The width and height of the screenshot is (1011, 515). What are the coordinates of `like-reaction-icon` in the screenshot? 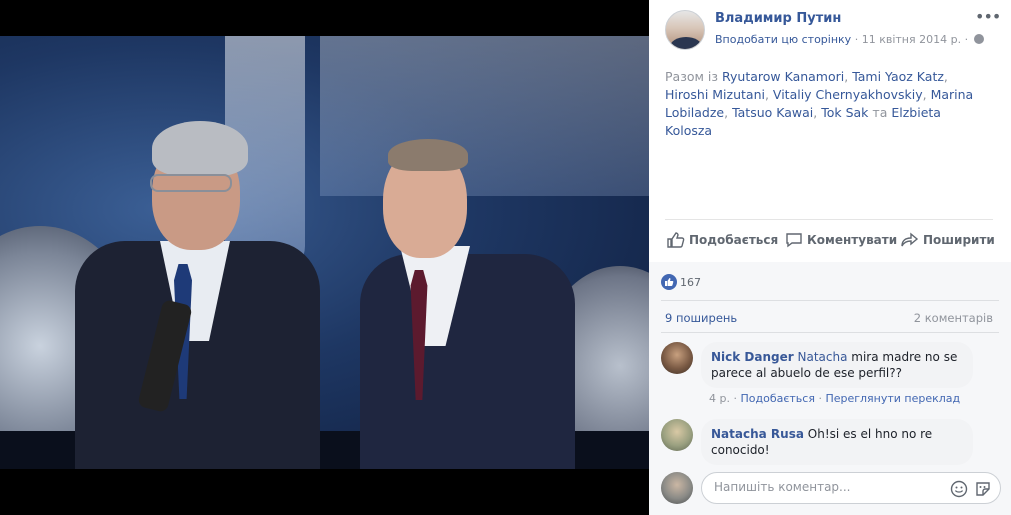 It's located at (669, 282).